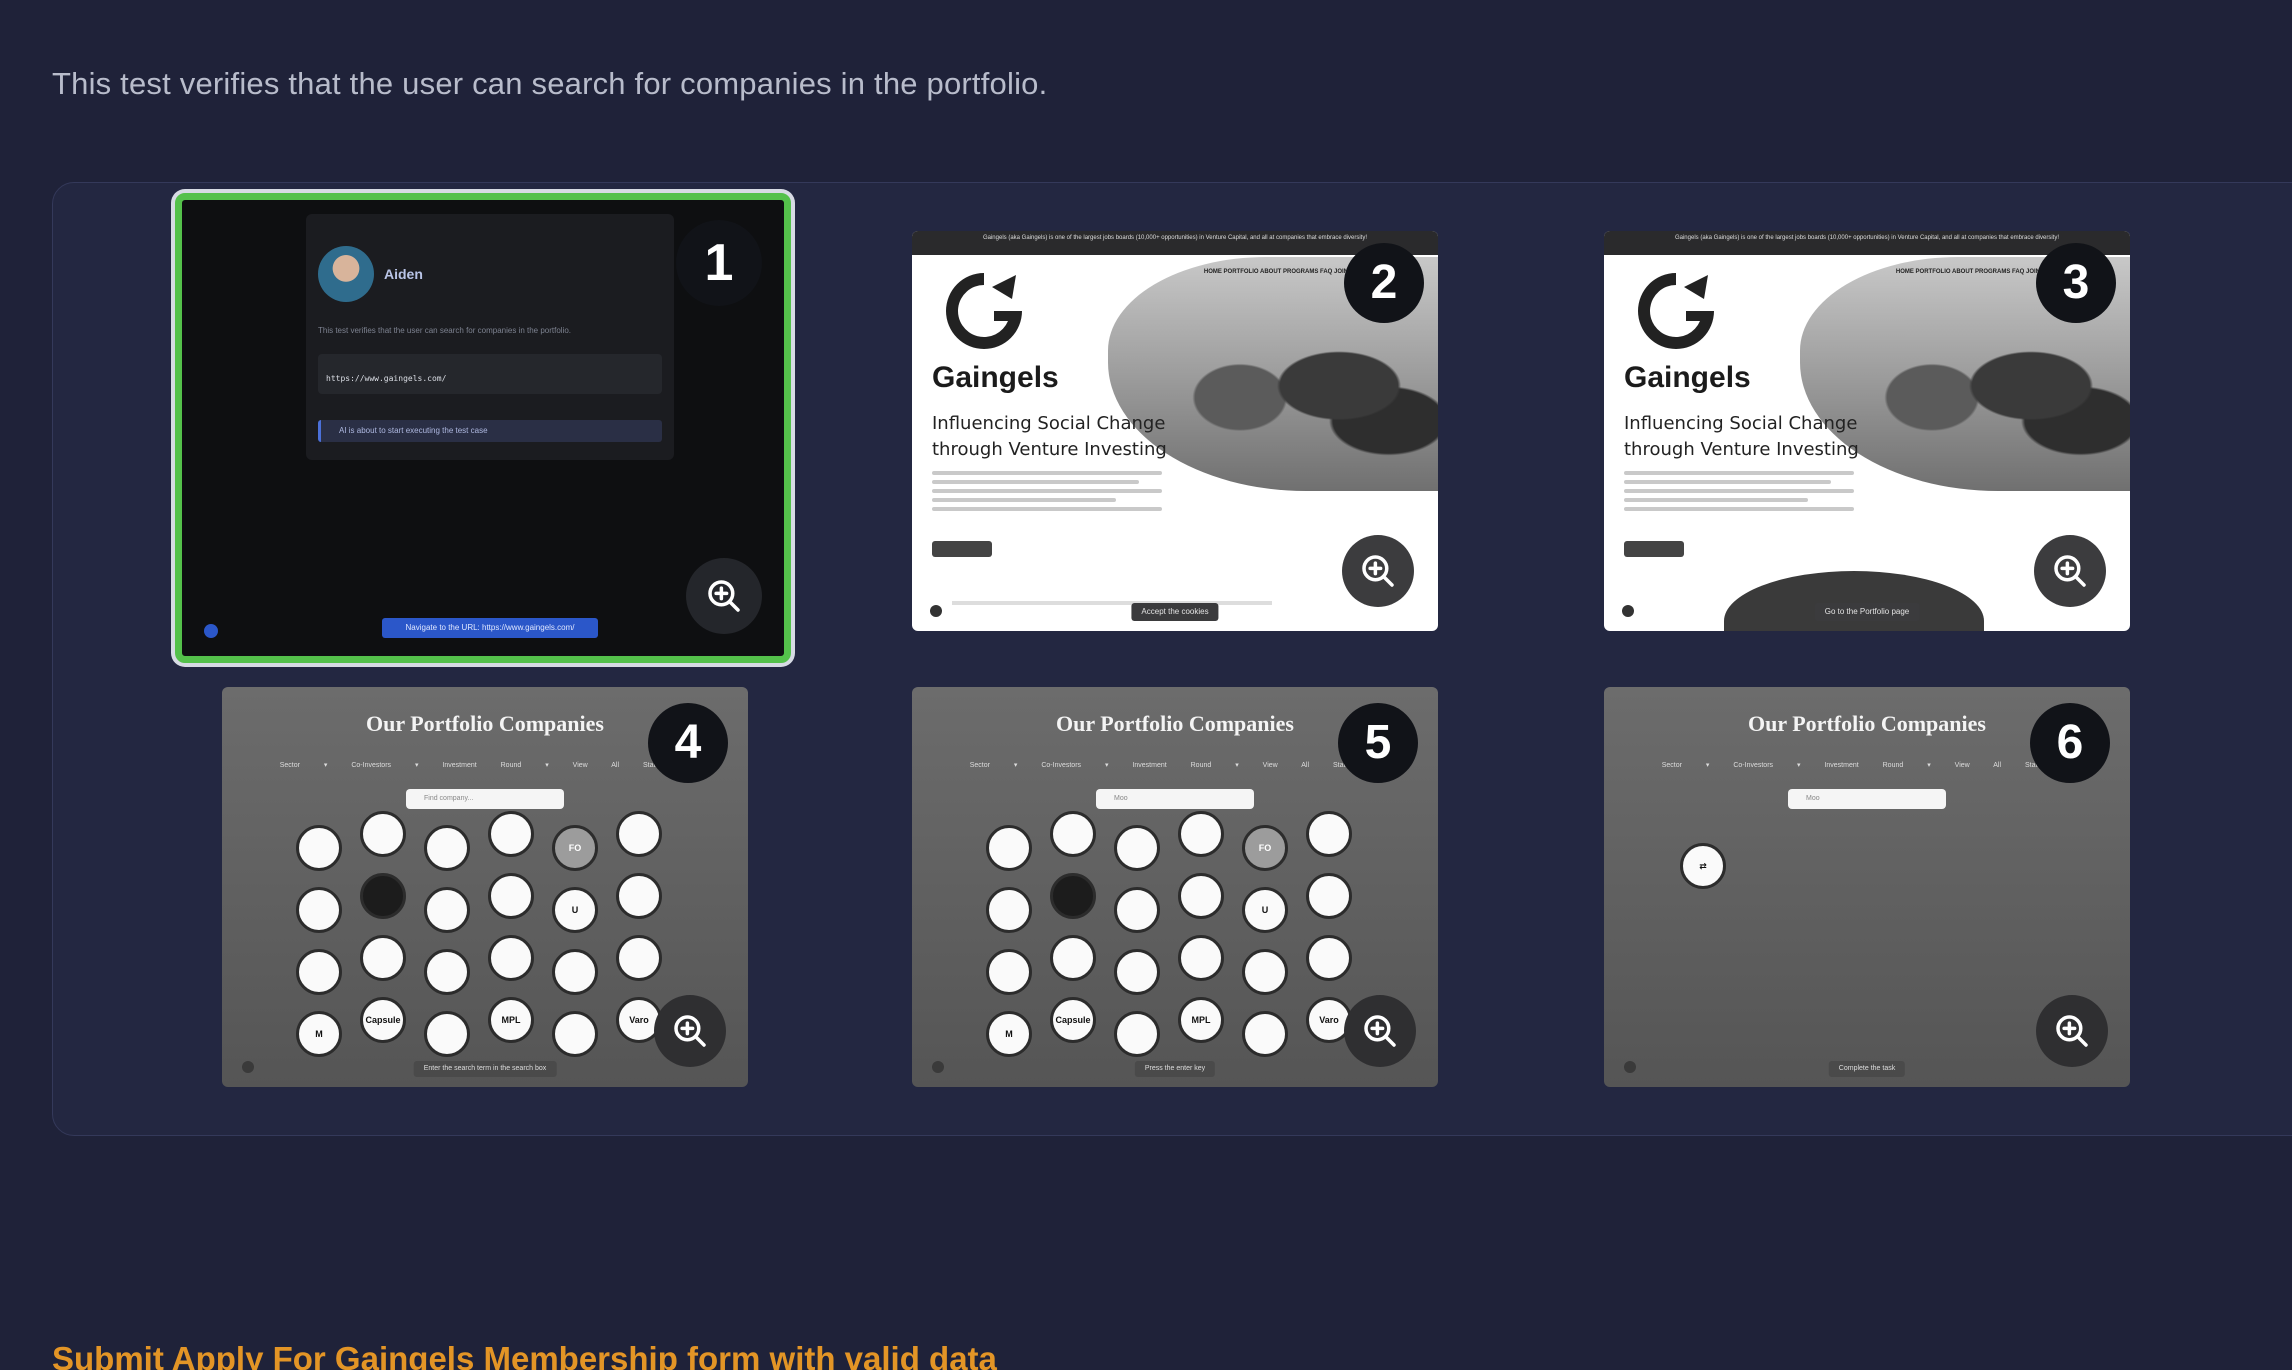 The width and height of the screenshot is (2292, 1370). Describe the element at coordinates (1854, 601) in the screenshot. I see `decorative-blob` at that location.